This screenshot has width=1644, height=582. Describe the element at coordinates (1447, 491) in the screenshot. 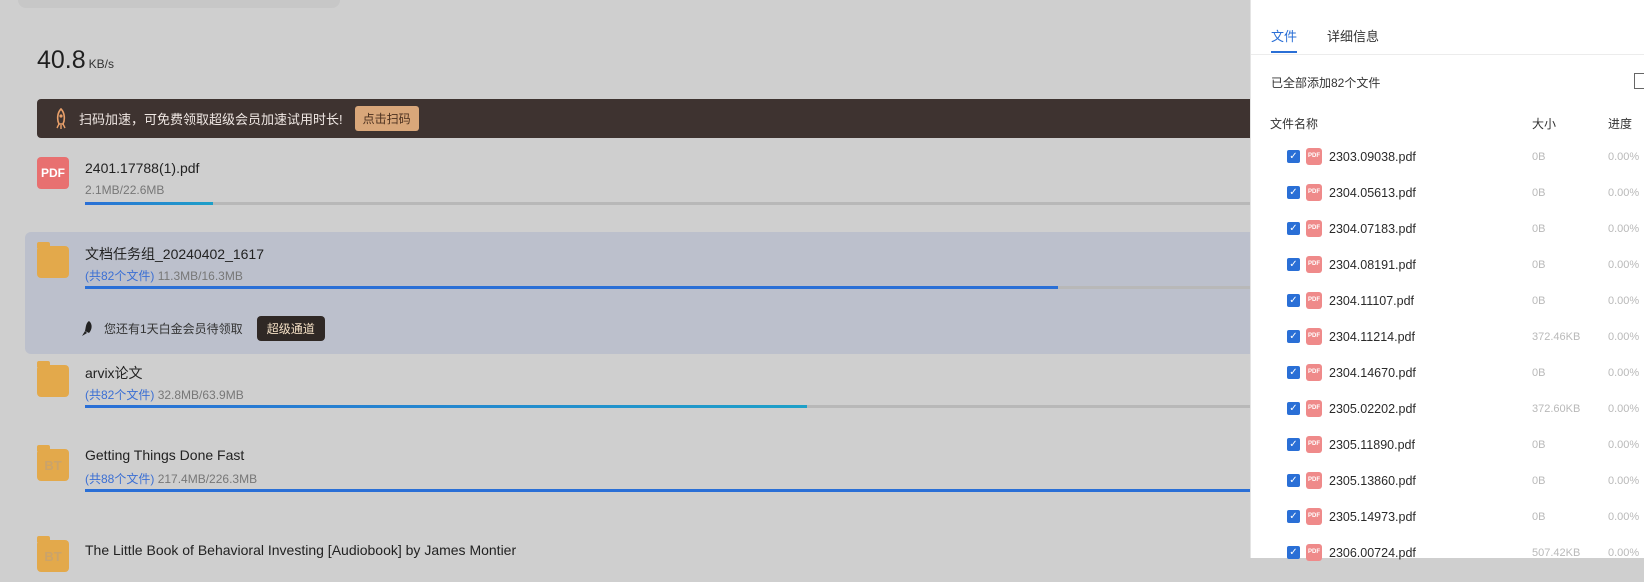

I see `file-row: ✓ PDF 2305.13860.pdf 0B 0.00%` at that location.